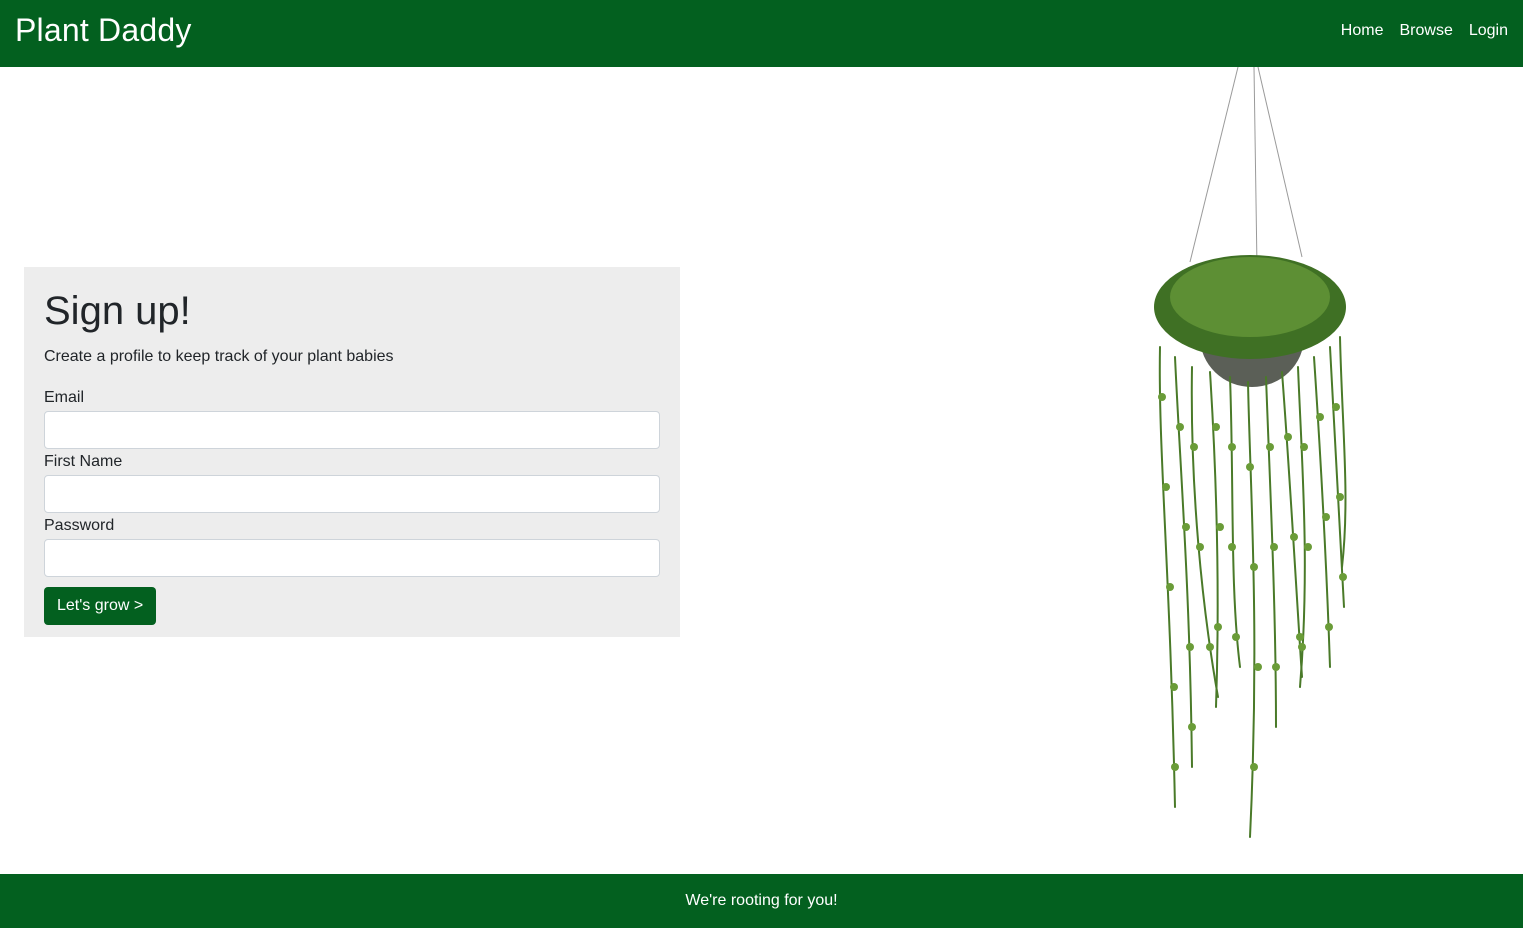  What do you see at coordinates (352, 558) in the screenshot?
I see `password-field` at bounding box center [352, 558].